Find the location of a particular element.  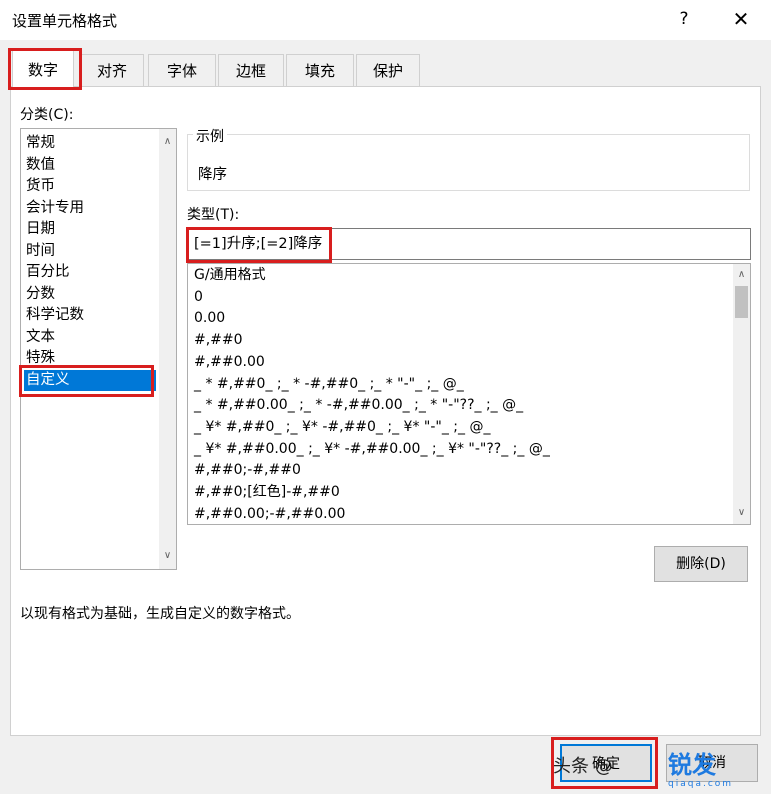

description-text: 以现有格式为基础，生成自定义的数字格式。 is located at coordinates (160, 614).